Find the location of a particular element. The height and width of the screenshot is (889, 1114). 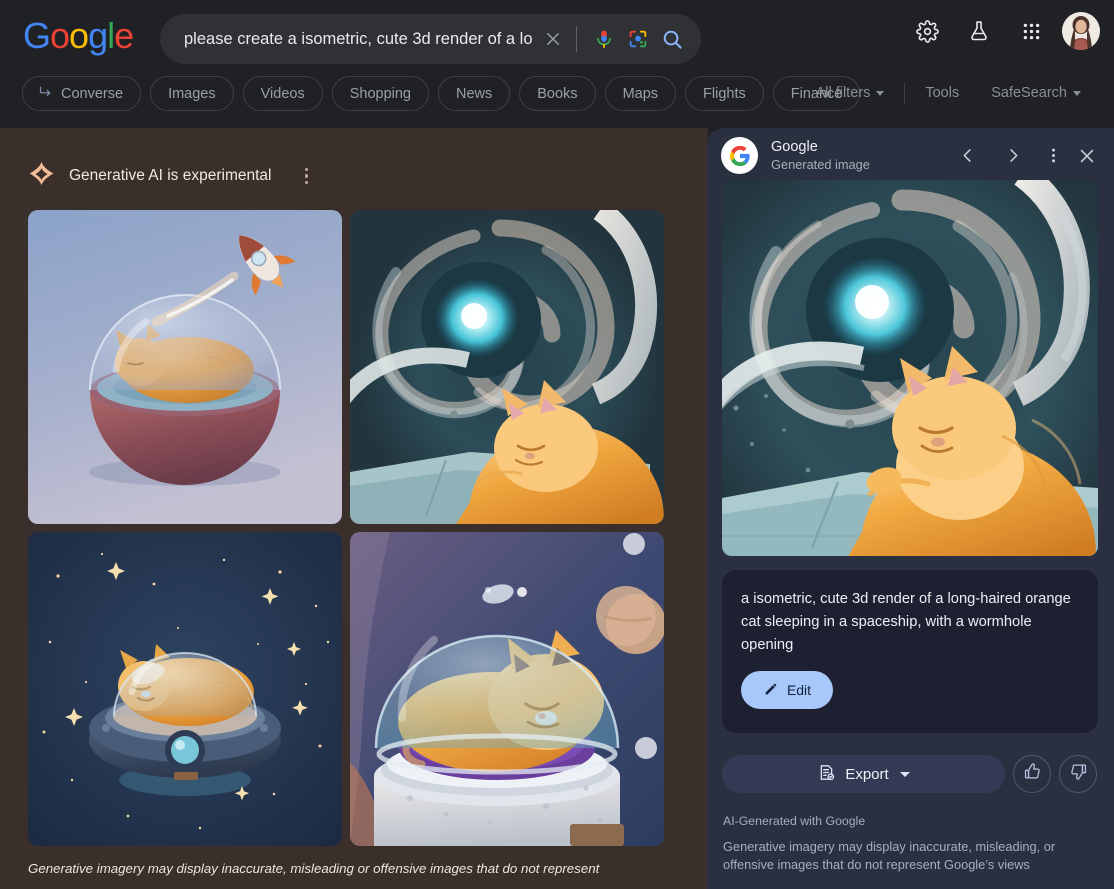

chip-news: News is located at coordinates (474, 93).